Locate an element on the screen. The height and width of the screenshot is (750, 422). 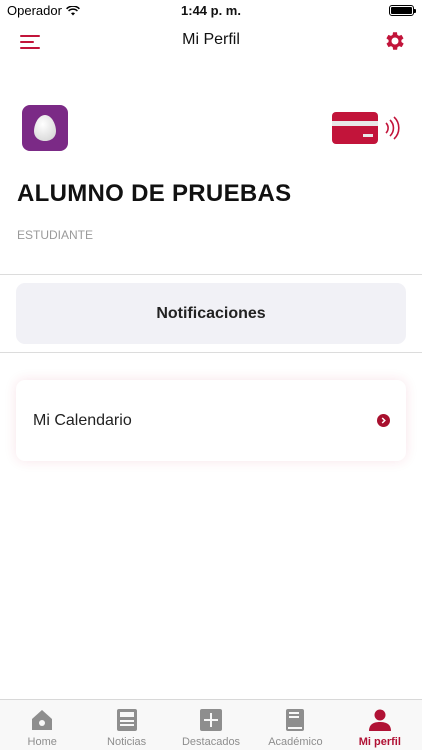
status-bar: Operador 1:44 p. m. is located at coordinates (211, 11).